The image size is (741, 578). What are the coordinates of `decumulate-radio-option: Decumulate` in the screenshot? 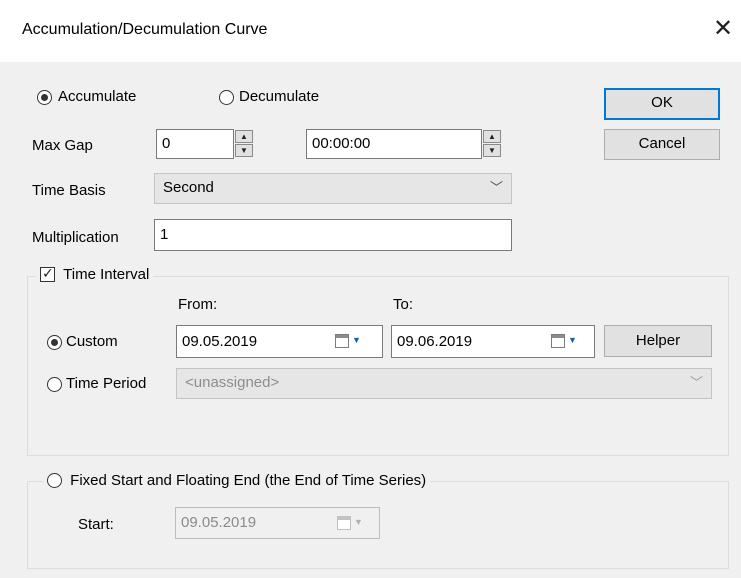 It's located at (284, 98).